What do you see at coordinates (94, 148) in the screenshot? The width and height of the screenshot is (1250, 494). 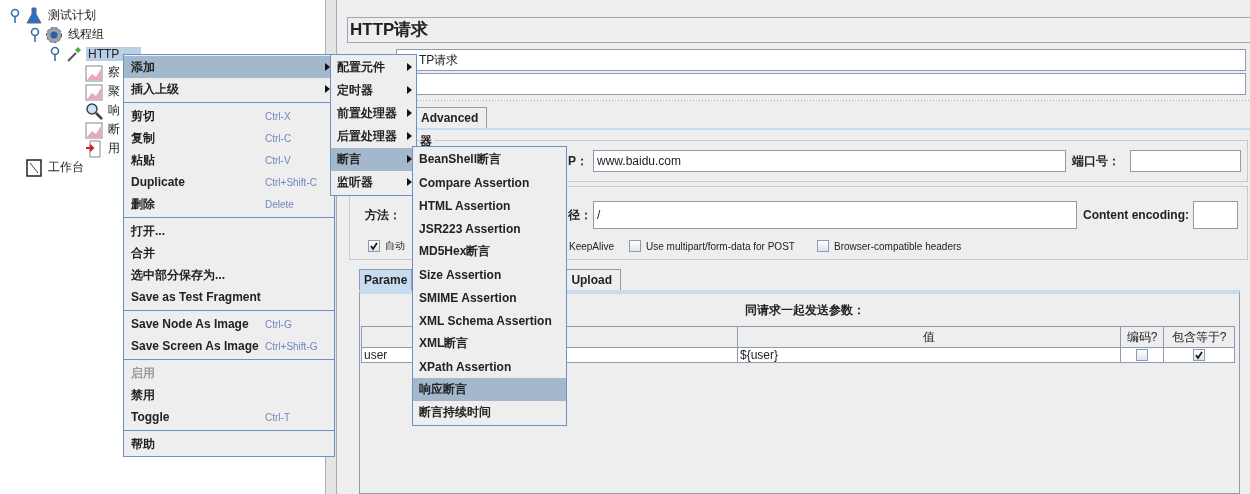 I see `document-arrow-icon` at bounding box center [94, 148].